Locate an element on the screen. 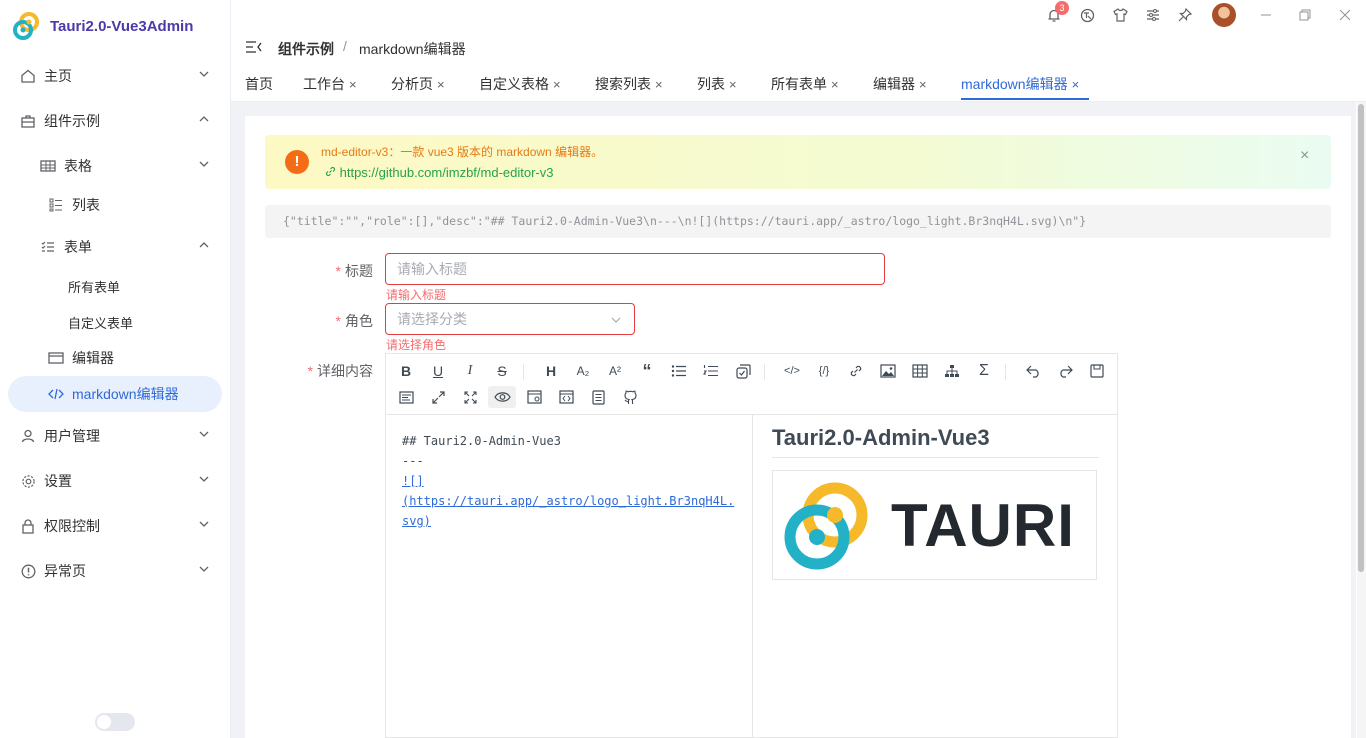  tab-home: 首页 is located at coordinates (259, 84).